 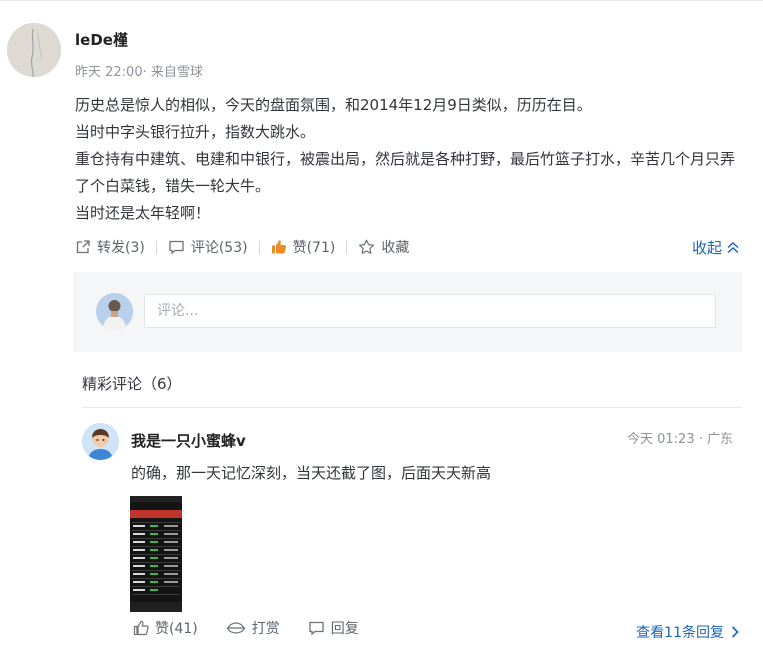 I want to click on reply-icon, so click(x=316, y=628).